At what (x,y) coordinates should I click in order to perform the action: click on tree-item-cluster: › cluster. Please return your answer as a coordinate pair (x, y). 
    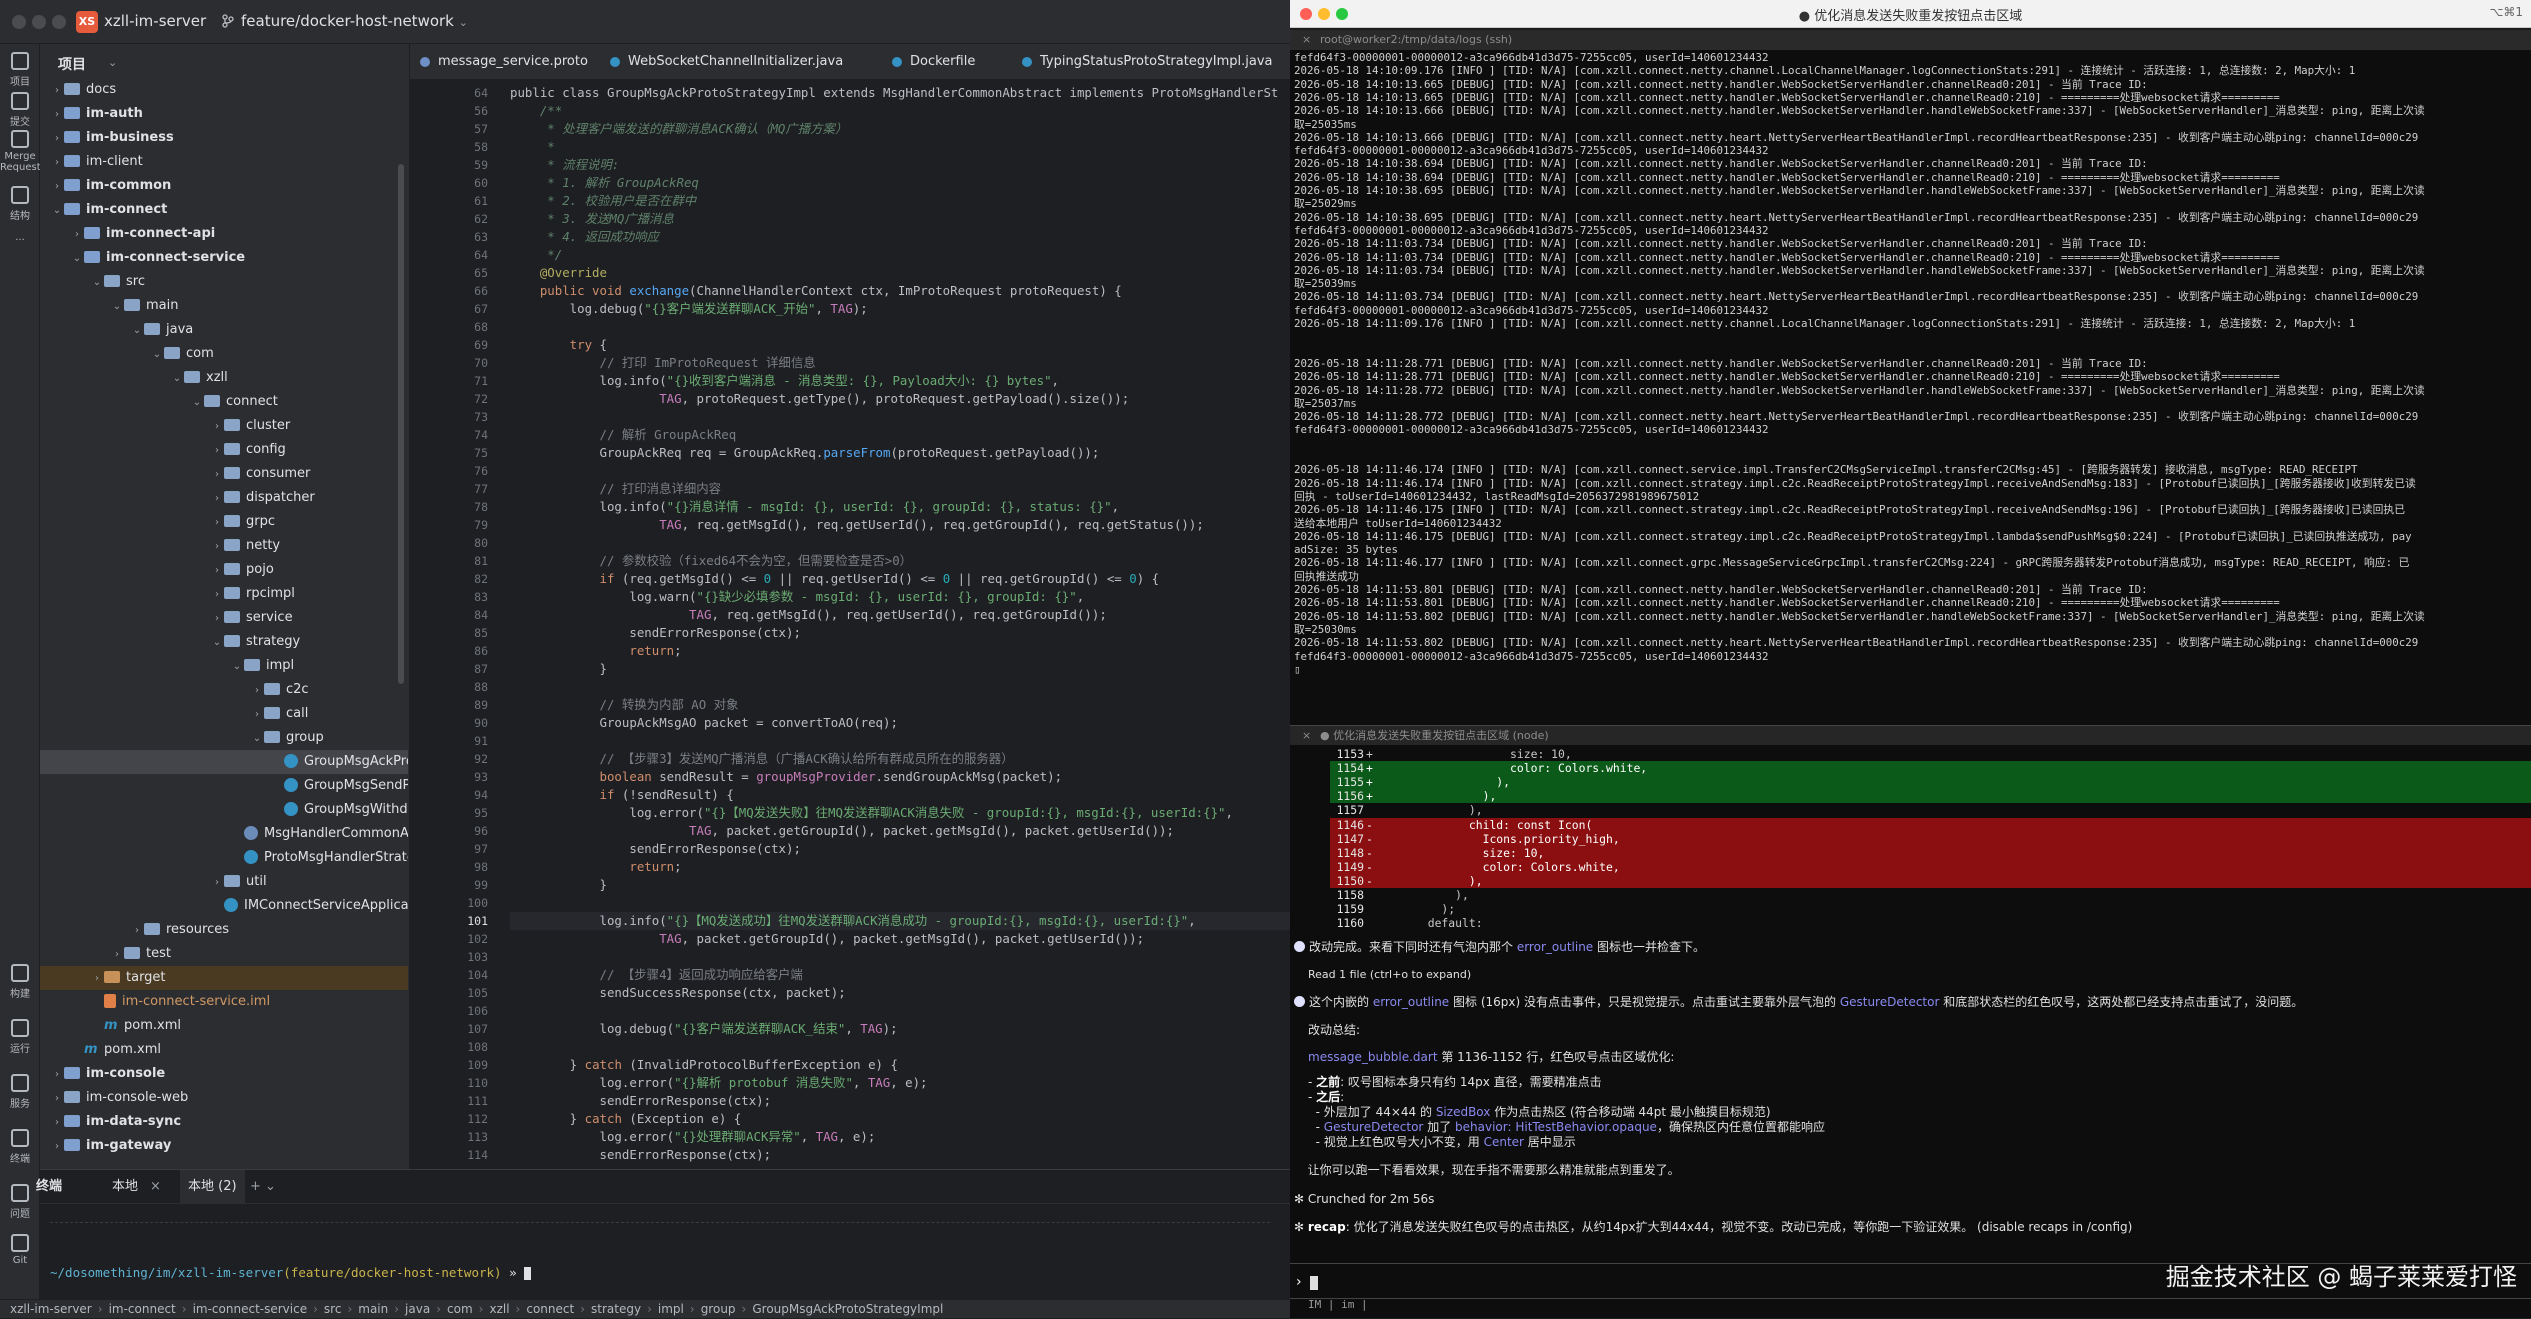
    Looking at the image, I should click on (224, 426).